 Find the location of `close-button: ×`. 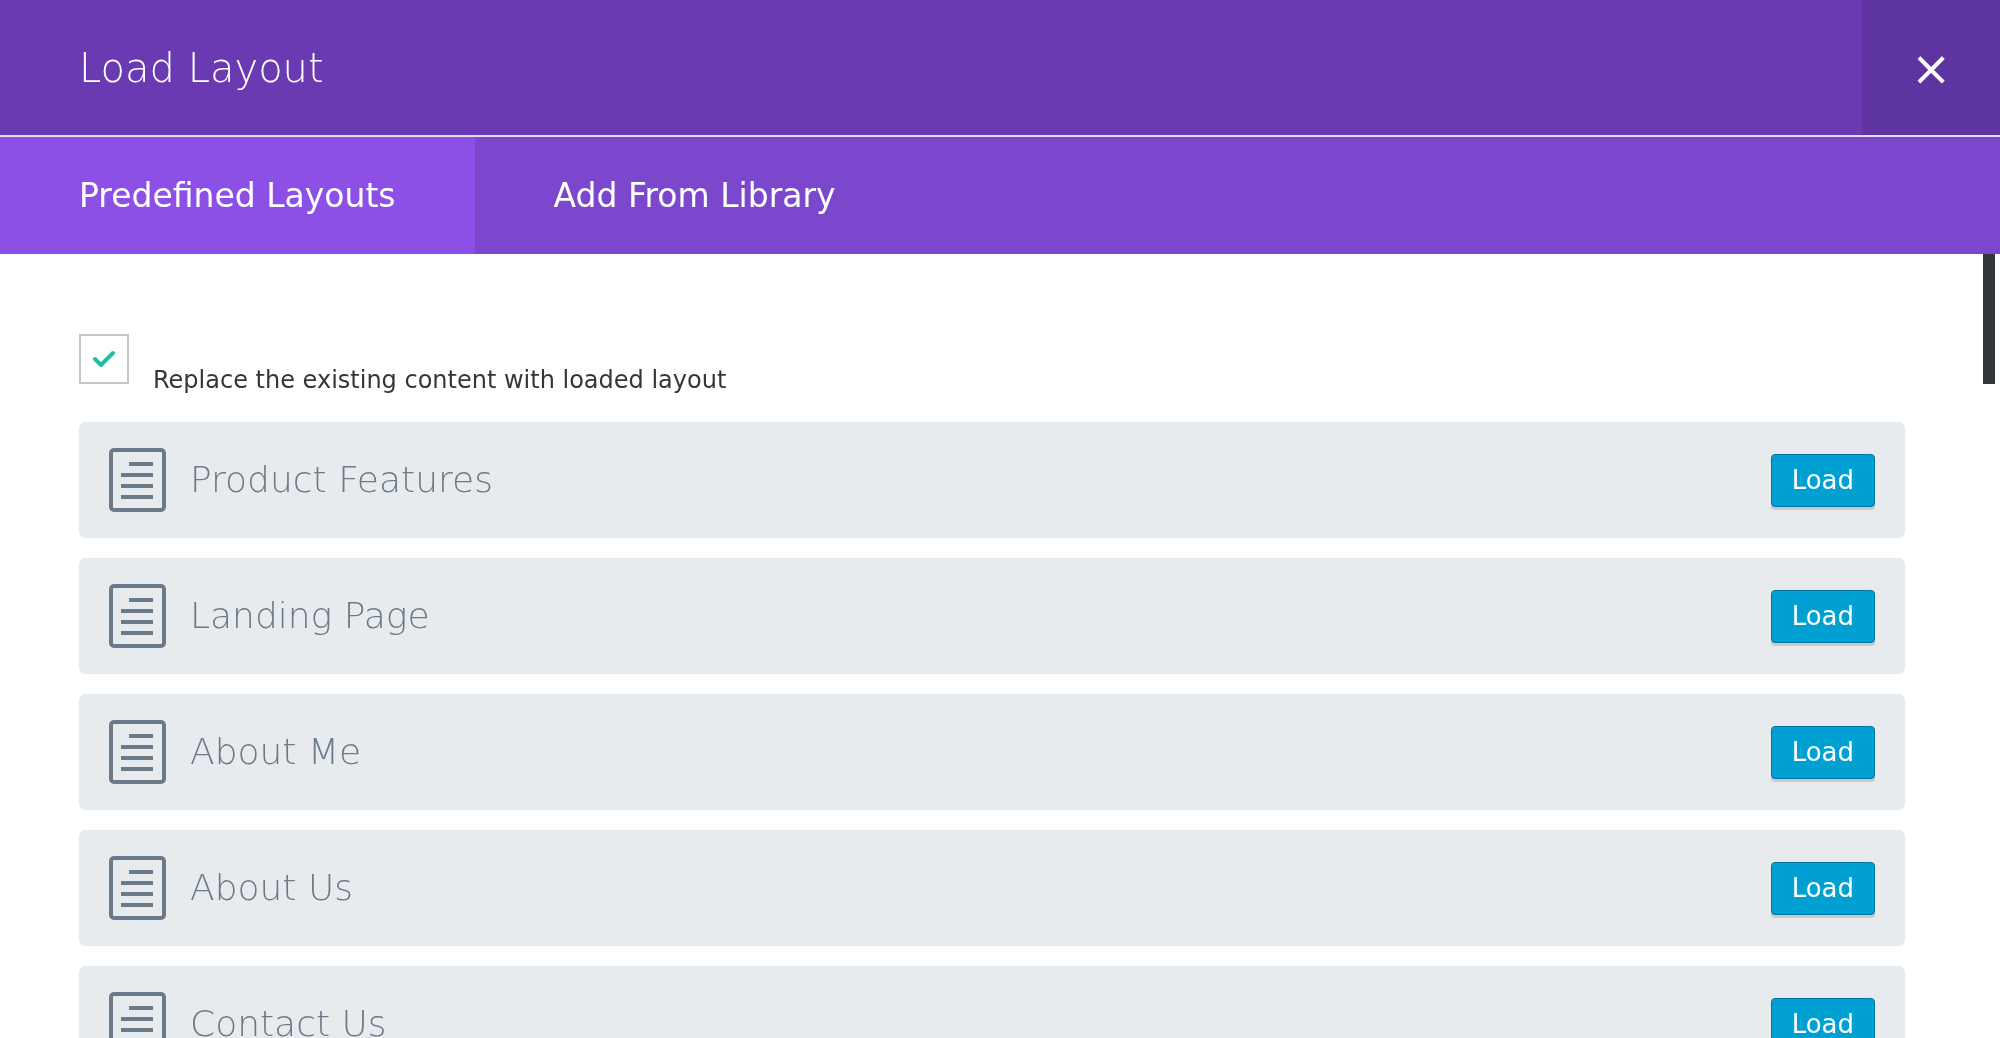

close-button: × is located at coordinates (1931, 67).